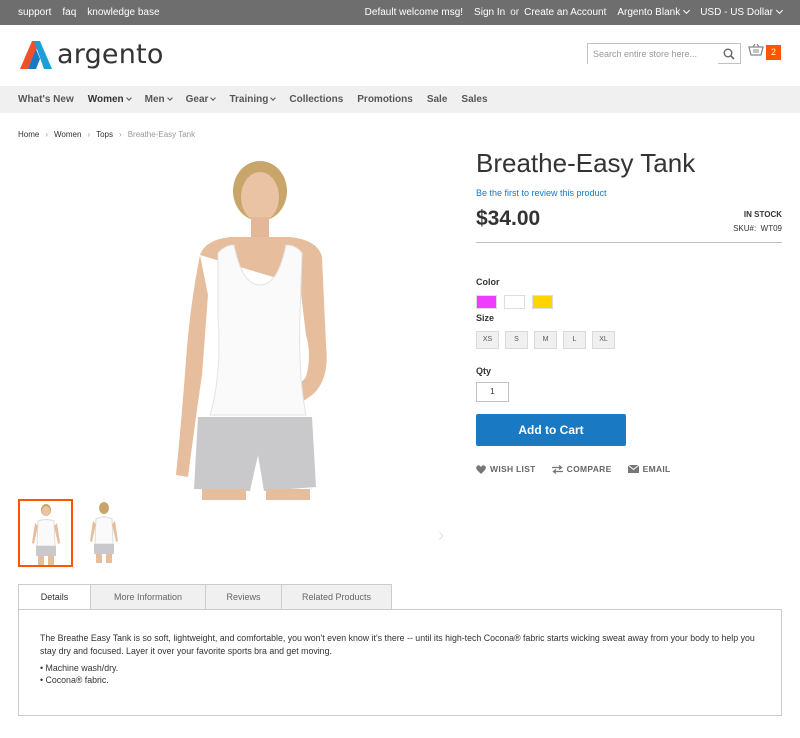 This screenshot has width=800, height=738. Describe the element at coordinates (771, 228) in the screenshot. I see `sku-value: WT09` at that location.